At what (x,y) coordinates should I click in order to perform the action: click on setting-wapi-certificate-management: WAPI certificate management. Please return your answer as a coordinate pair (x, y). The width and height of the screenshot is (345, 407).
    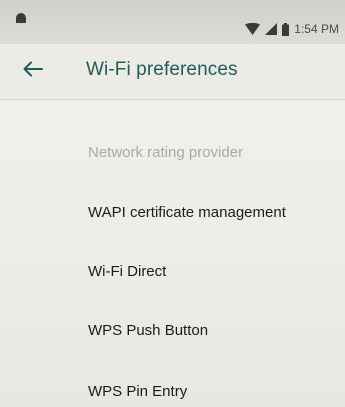
    Looking at the image, I should click on (187, 212).